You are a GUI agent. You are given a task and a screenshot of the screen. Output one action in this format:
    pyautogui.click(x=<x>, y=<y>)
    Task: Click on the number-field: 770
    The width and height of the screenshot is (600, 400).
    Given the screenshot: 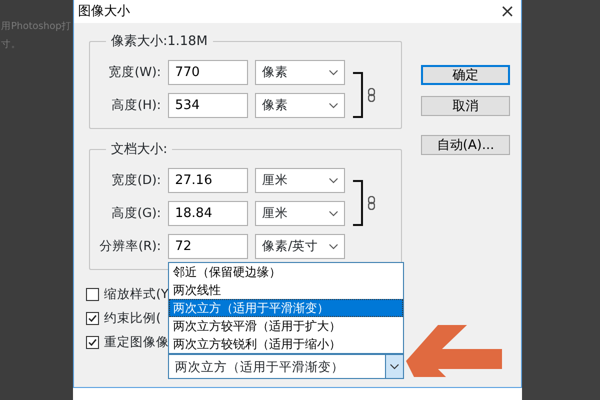 What is the action you would take?
    pyautogui.click(x=208, y=72)
    